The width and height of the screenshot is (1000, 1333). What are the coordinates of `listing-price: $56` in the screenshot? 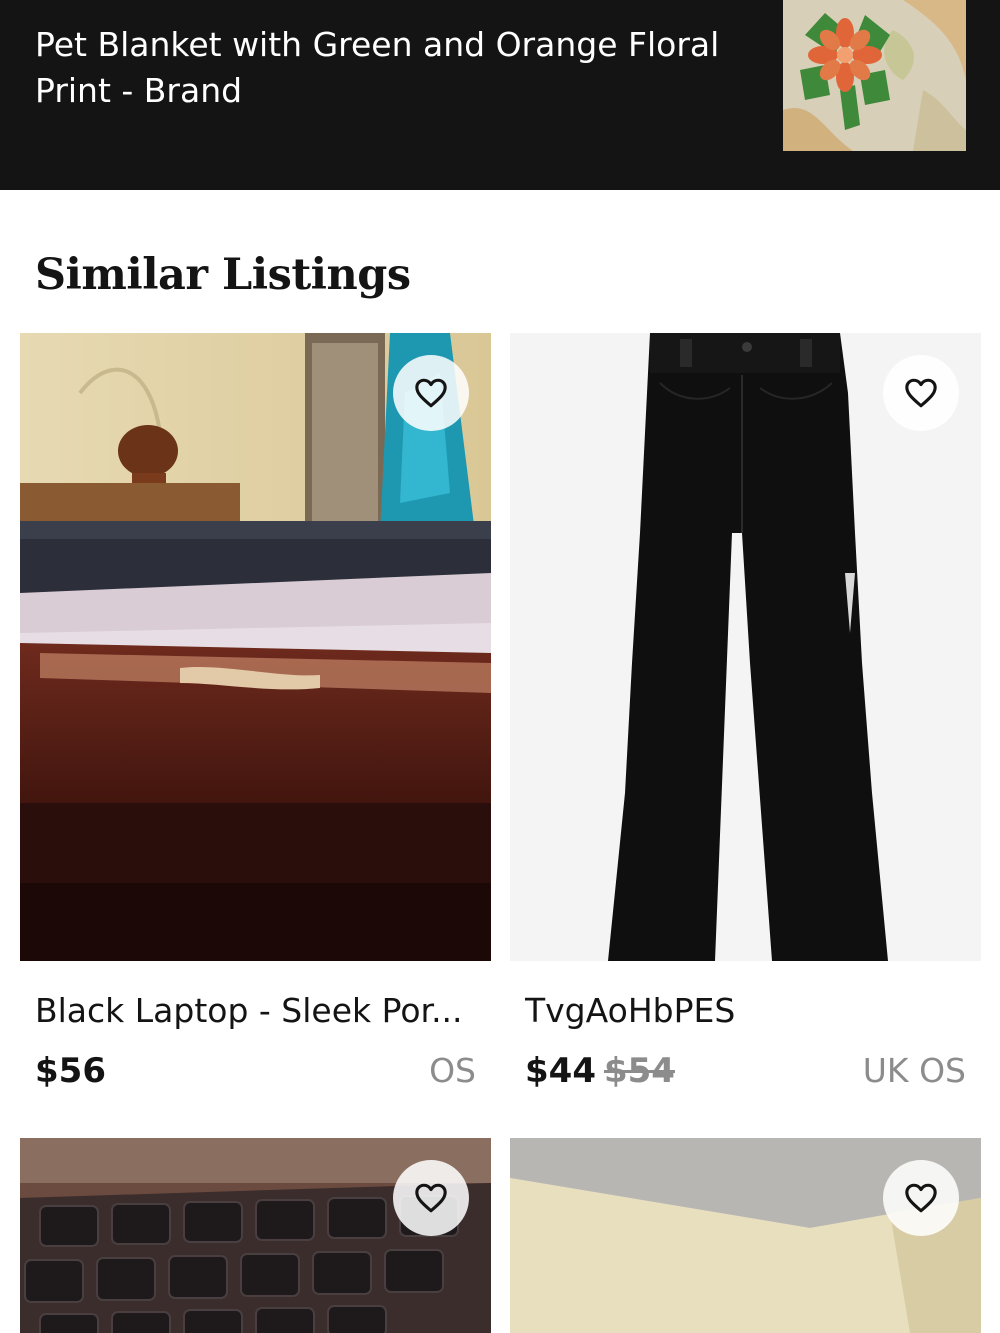 It's located at (70, 1071).